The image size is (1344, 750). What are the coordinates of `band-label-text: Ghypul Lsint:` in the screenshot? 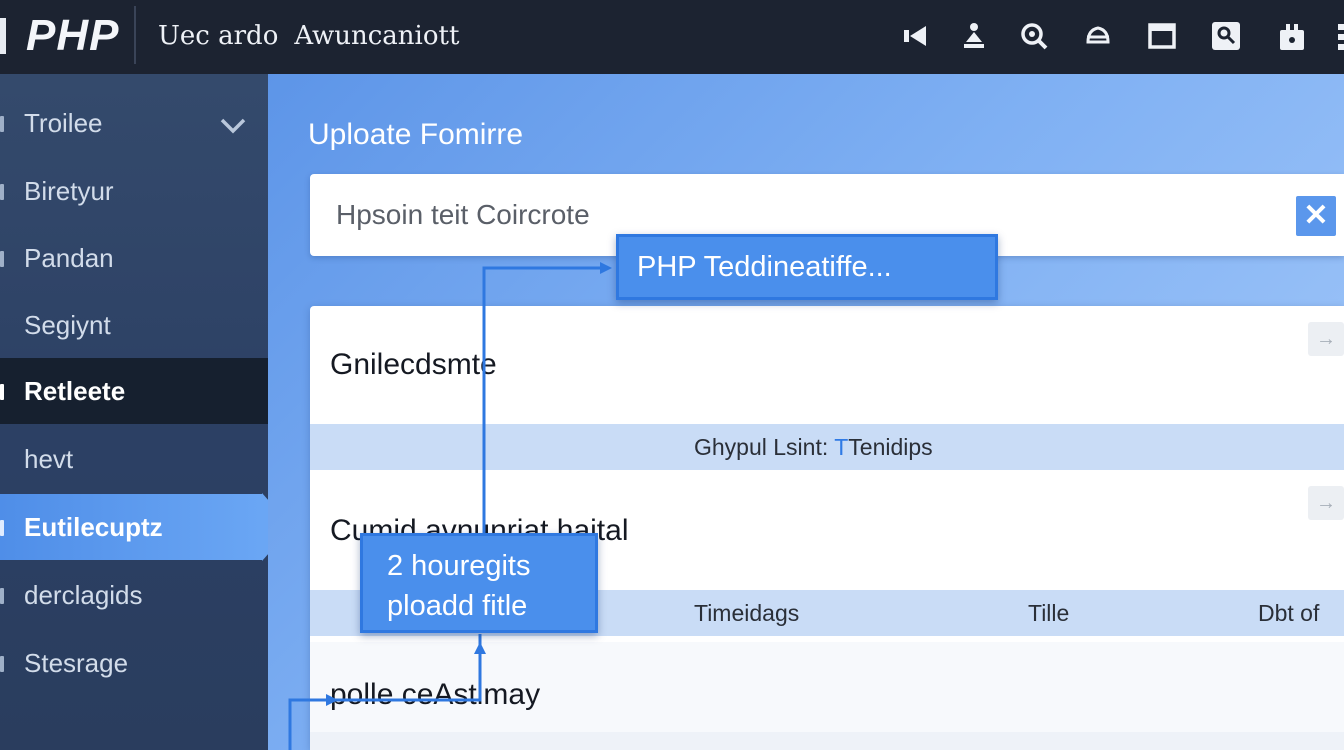 It's located at (761, 447).